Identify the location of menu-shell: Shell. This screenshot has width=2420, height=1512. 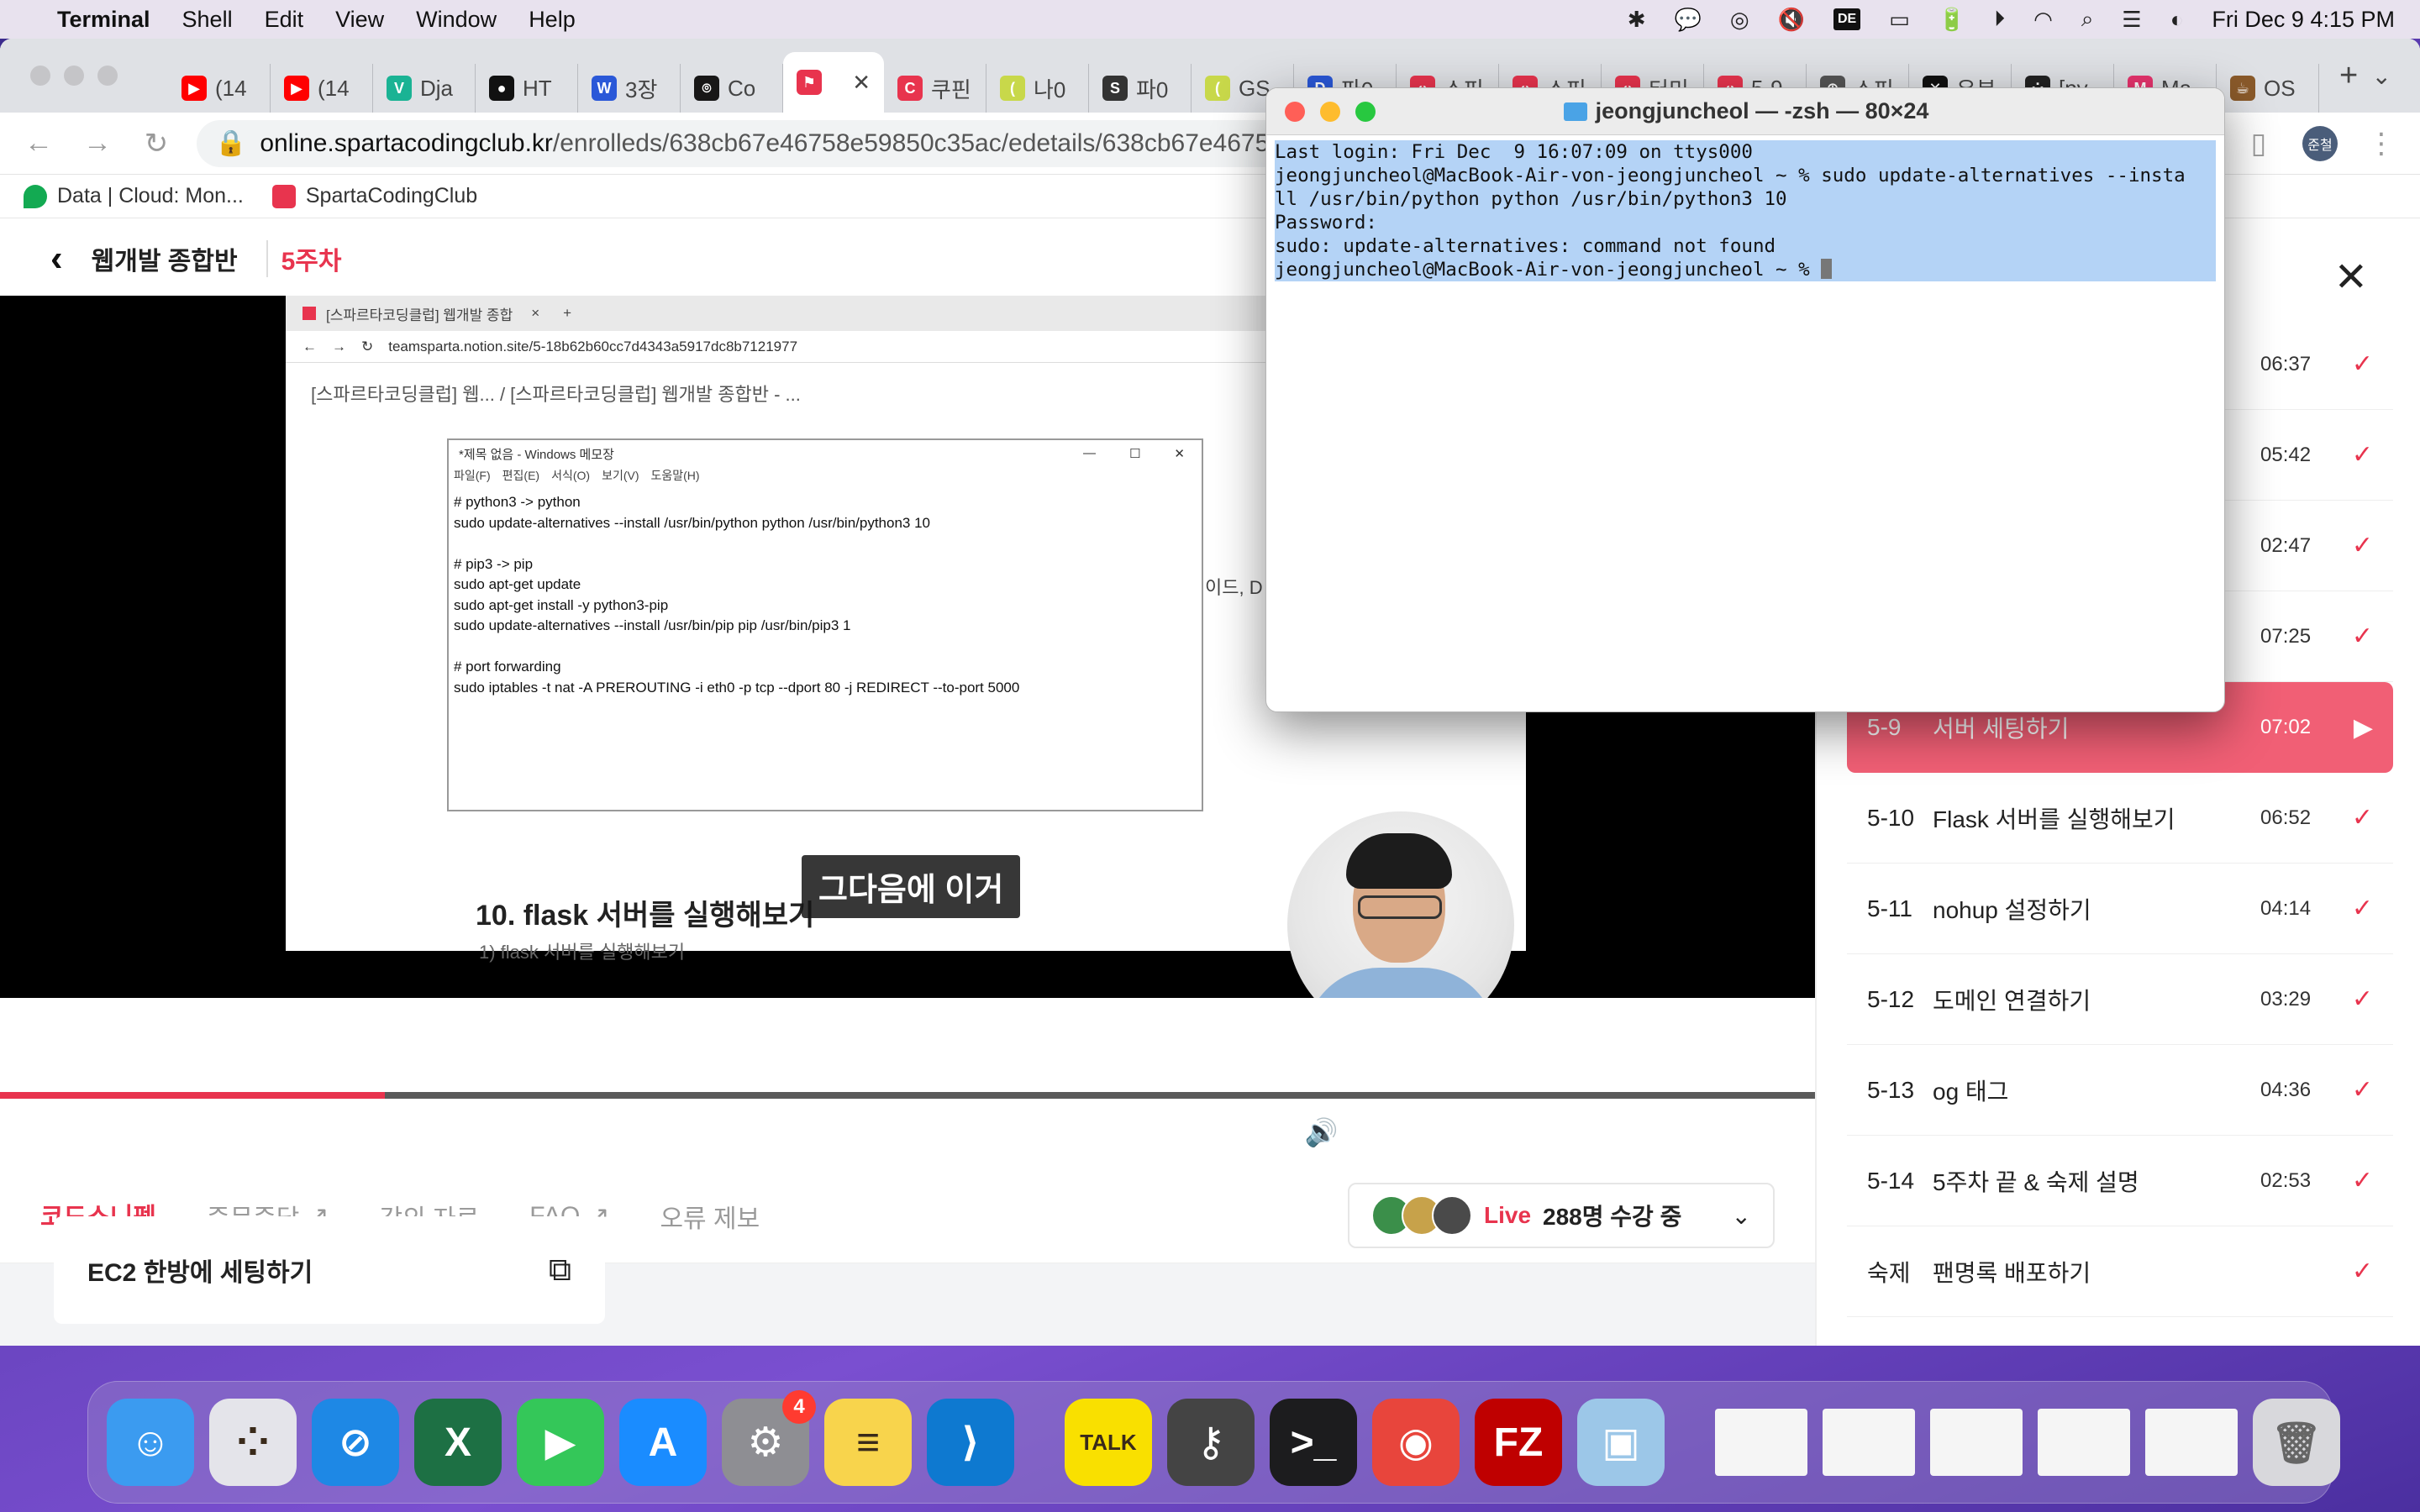
(207, 20).